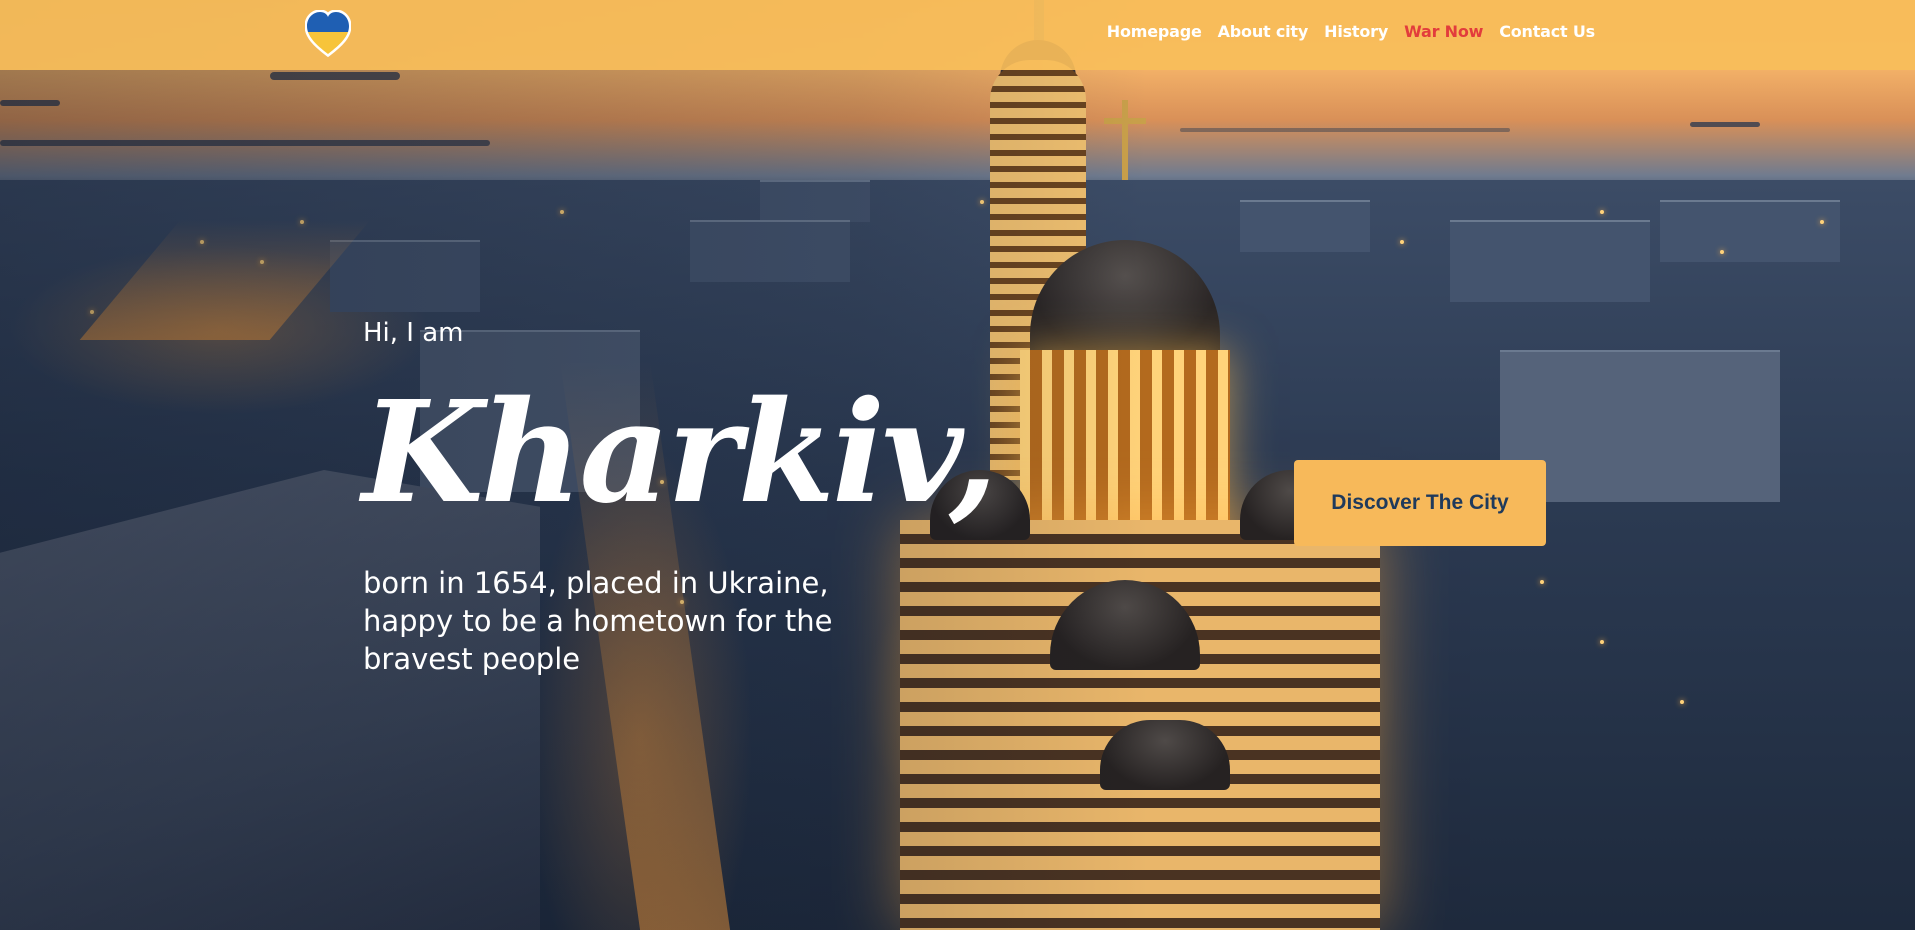  What do you see at coordinates (1356, 31) in the screenshot?
I see `nav-history: History` at bounding box center [1356, 31].